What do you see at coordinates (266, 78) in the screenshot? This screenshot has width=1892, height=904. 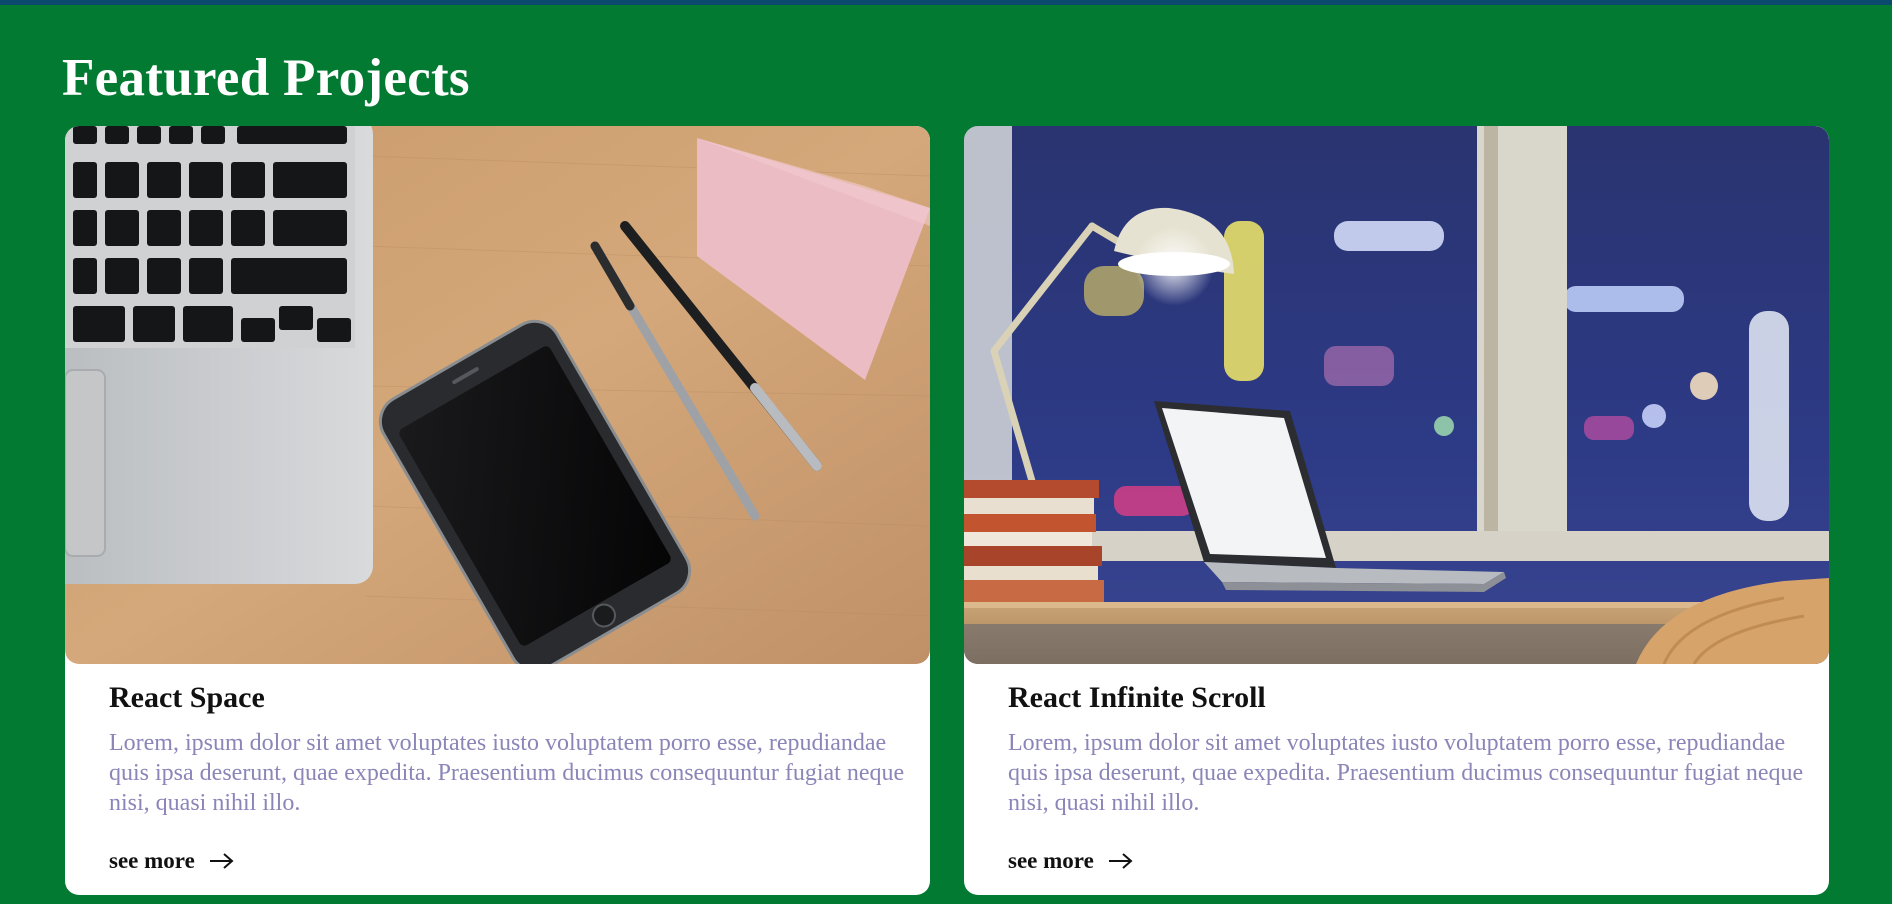 I see `section-title: Featured Projects` at bounding box center [266, 78].